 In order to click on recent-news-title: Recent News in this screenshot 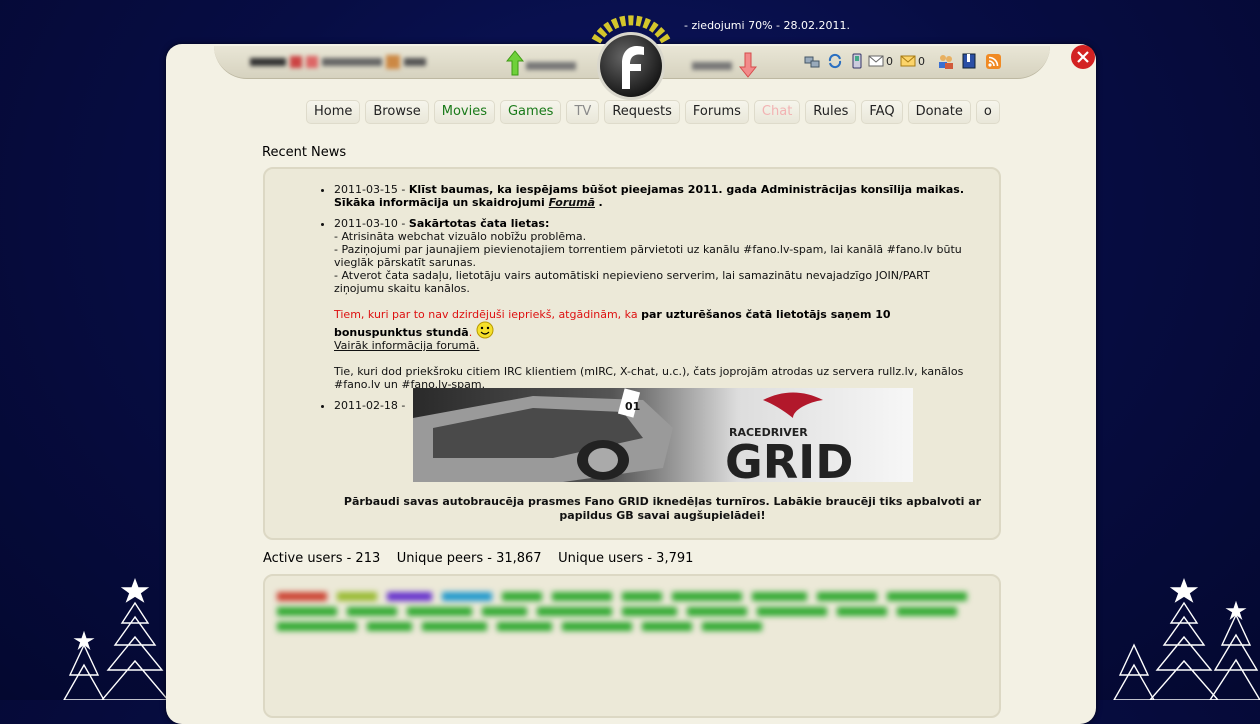, I will do `click(304, 152)`.